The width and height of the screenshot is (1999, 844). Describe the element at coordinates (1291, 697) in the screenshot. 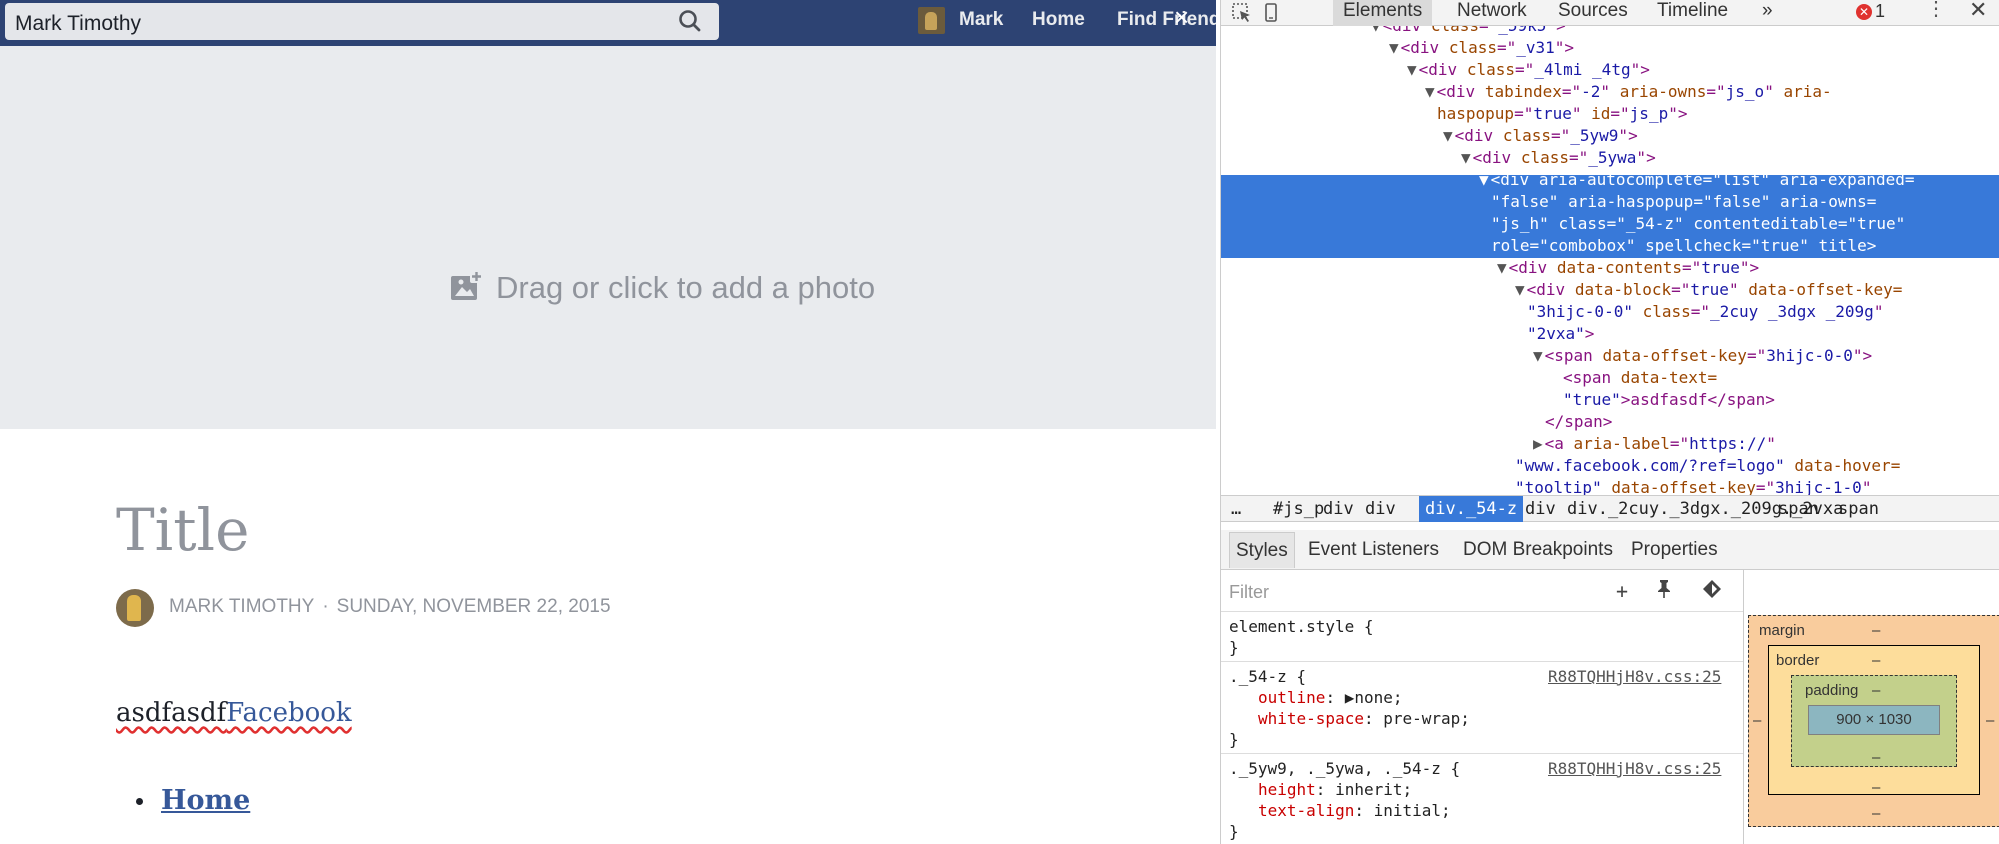

I see `style-property-name: outline` at that location.